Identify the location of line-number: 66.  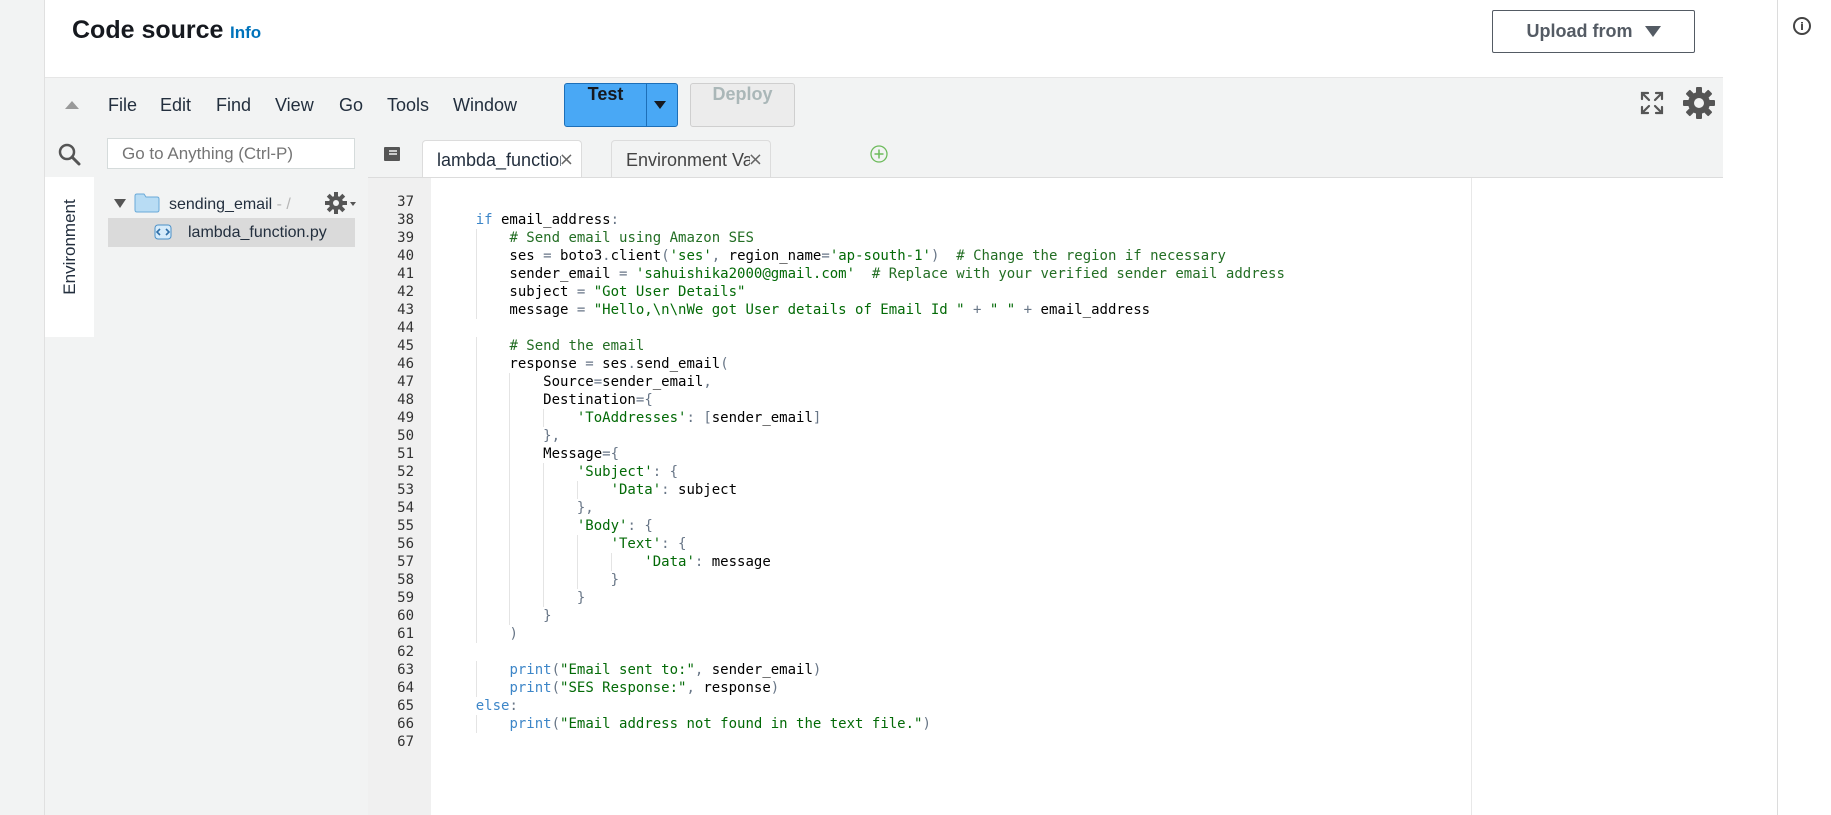
(405, 724).